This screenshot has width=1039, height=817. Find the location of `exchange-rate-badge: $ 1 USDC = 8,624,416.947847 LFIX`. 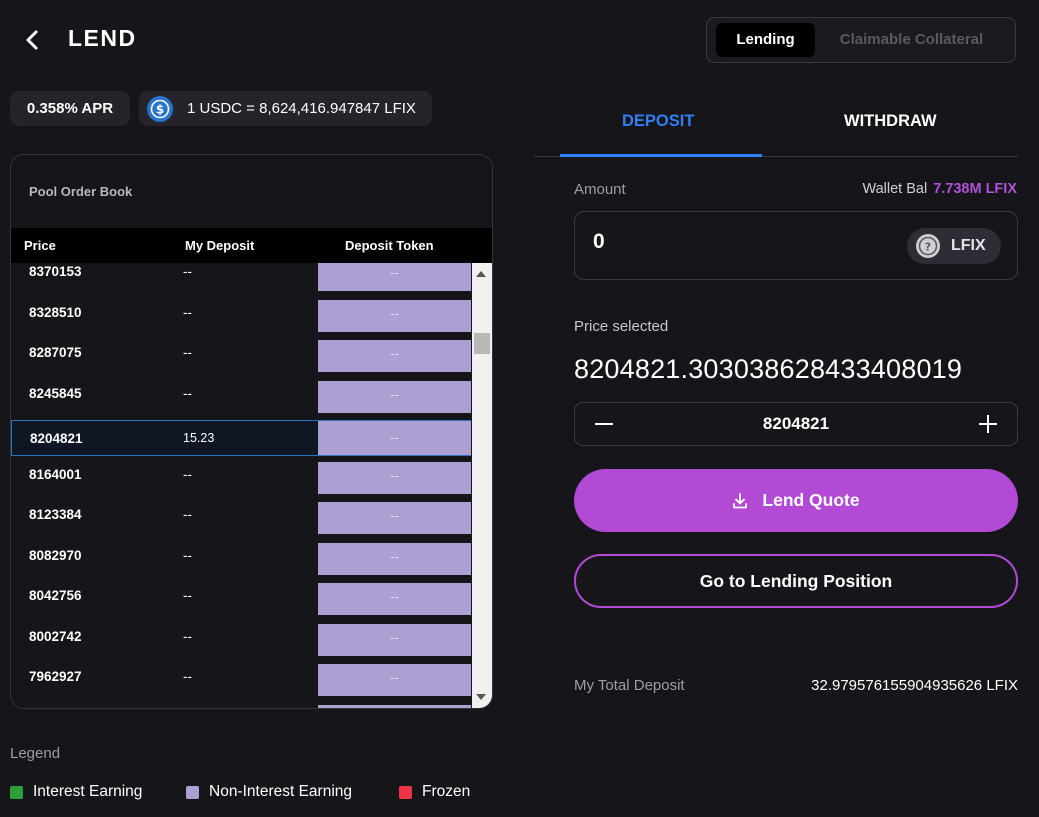

exchange-rate-badge: $ 1 USDC = 8,624,416.947847 LFIX is located at coordinates (285, 108).